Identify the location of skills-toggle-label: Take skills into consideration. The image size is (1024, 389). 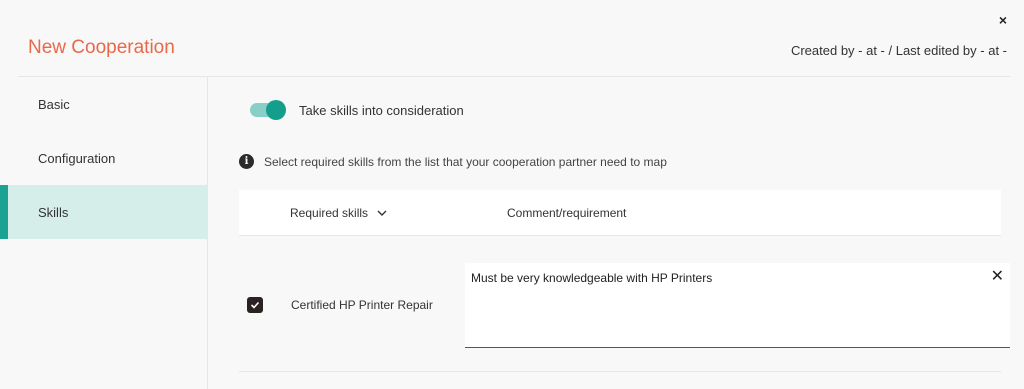
(381, 110).